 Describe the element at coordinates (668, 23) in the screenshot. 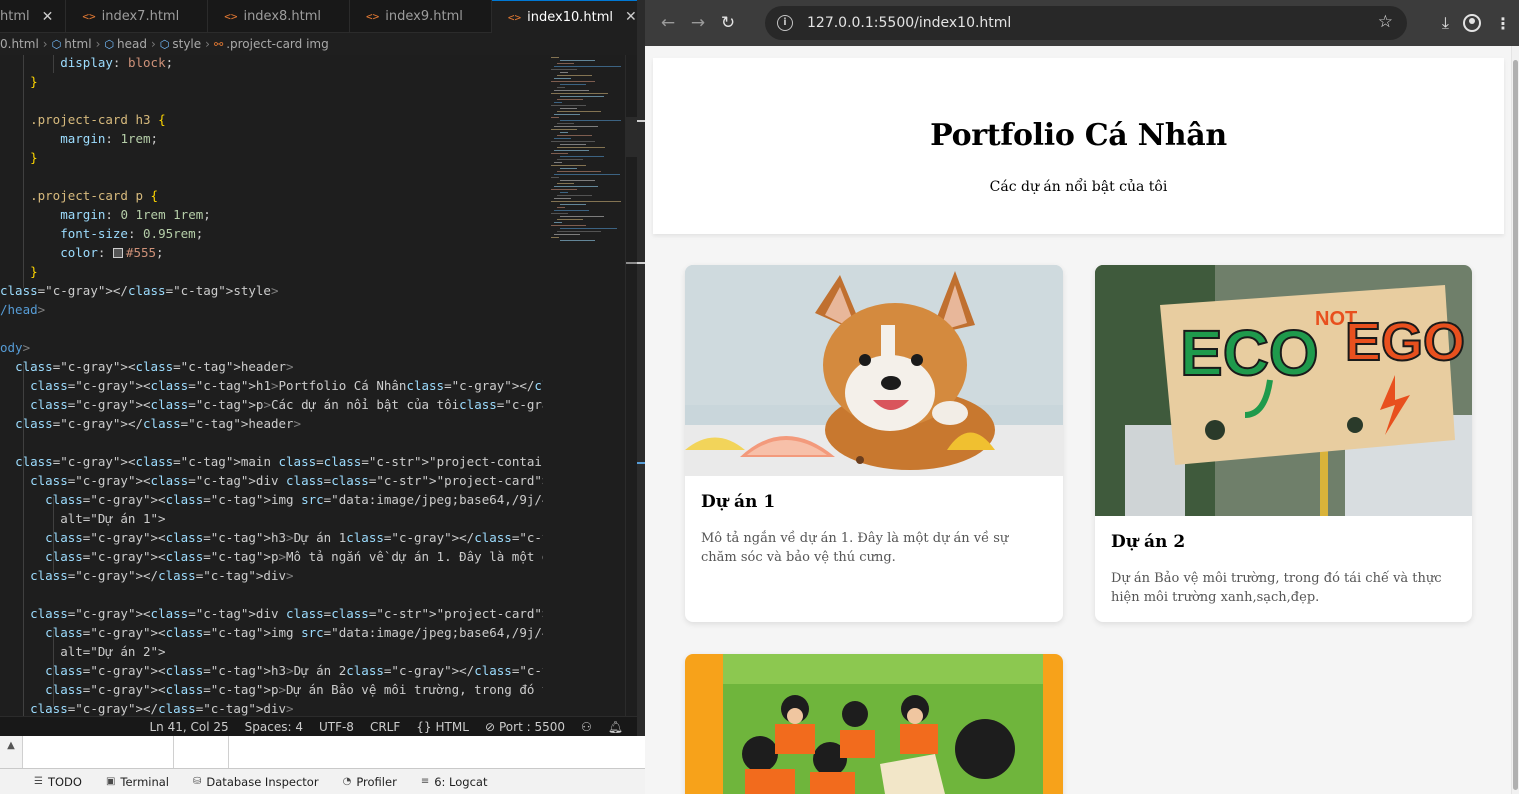

I see `back-arrow-icon: ←` at that location.